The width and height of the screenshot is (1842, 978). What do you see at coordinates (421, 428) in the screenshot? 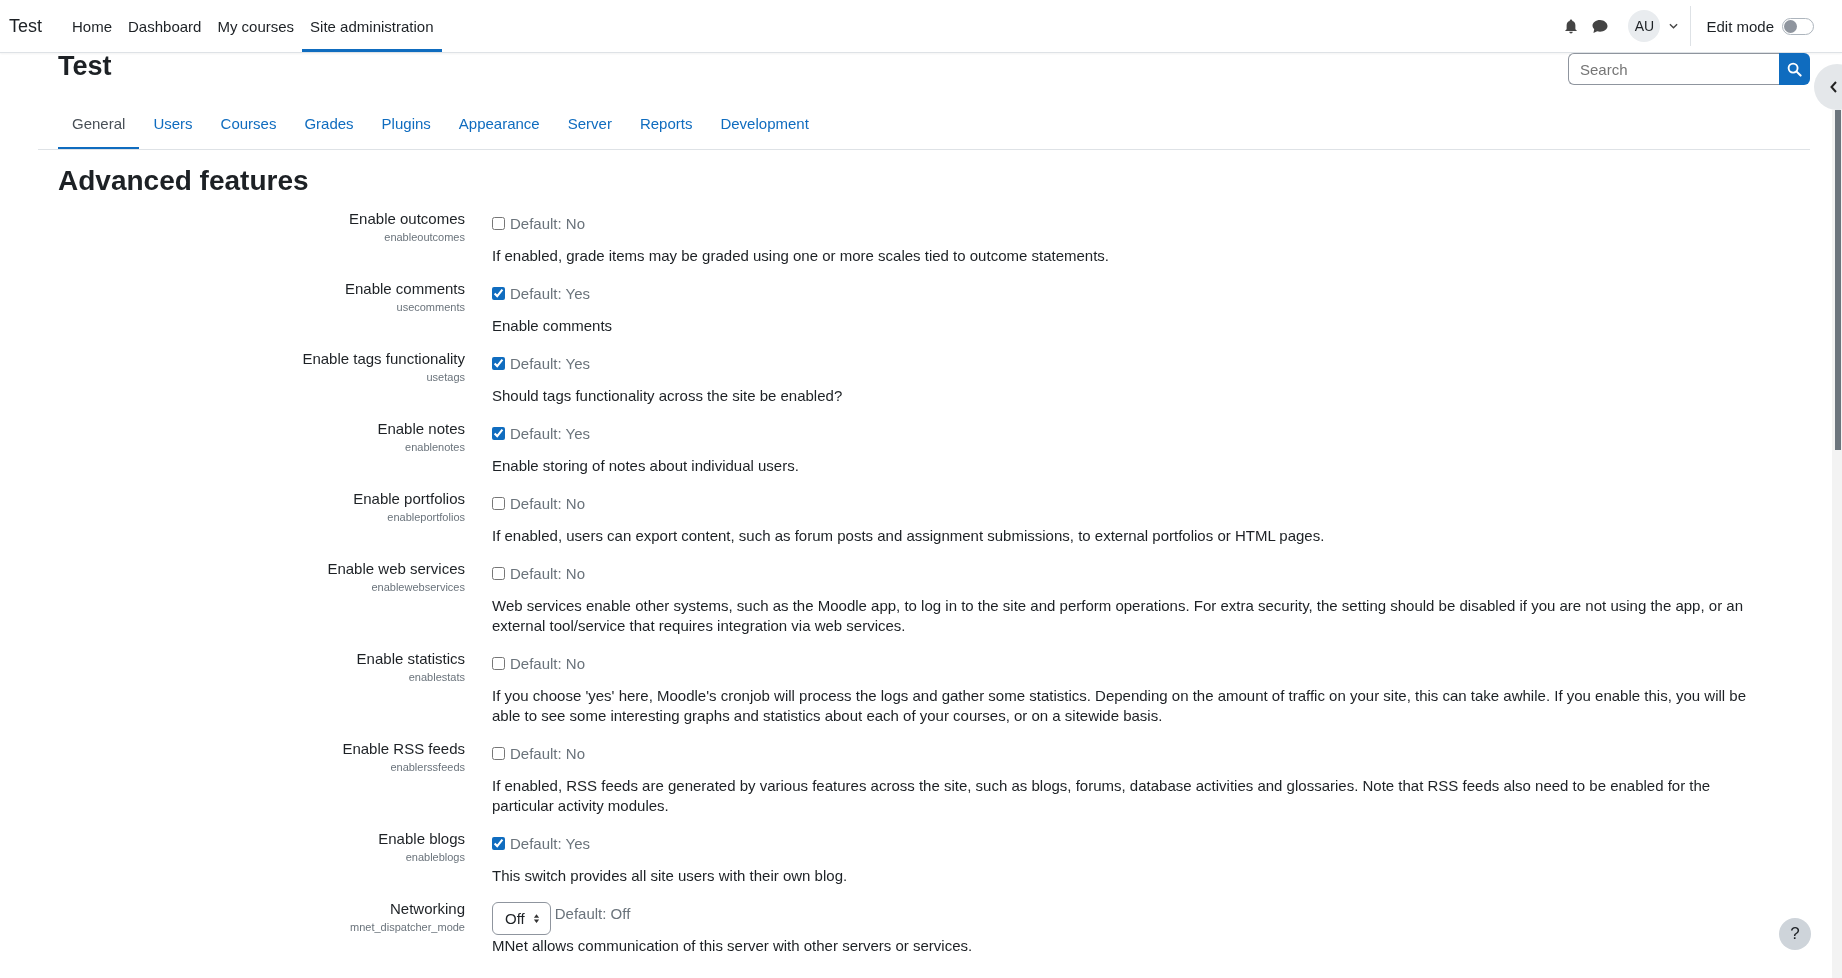
I see `setting-label: Enable notes` at bounding box center [421, 428].